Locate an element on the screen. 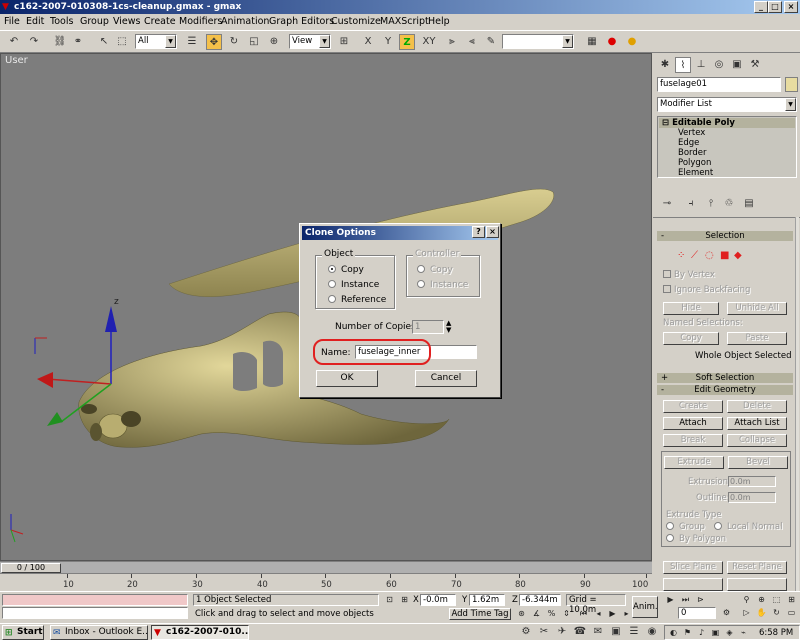 The width and height of the screenshot is (800, 640). spinner-snap-icon: ⇕ is located at coordinates (566, 613).